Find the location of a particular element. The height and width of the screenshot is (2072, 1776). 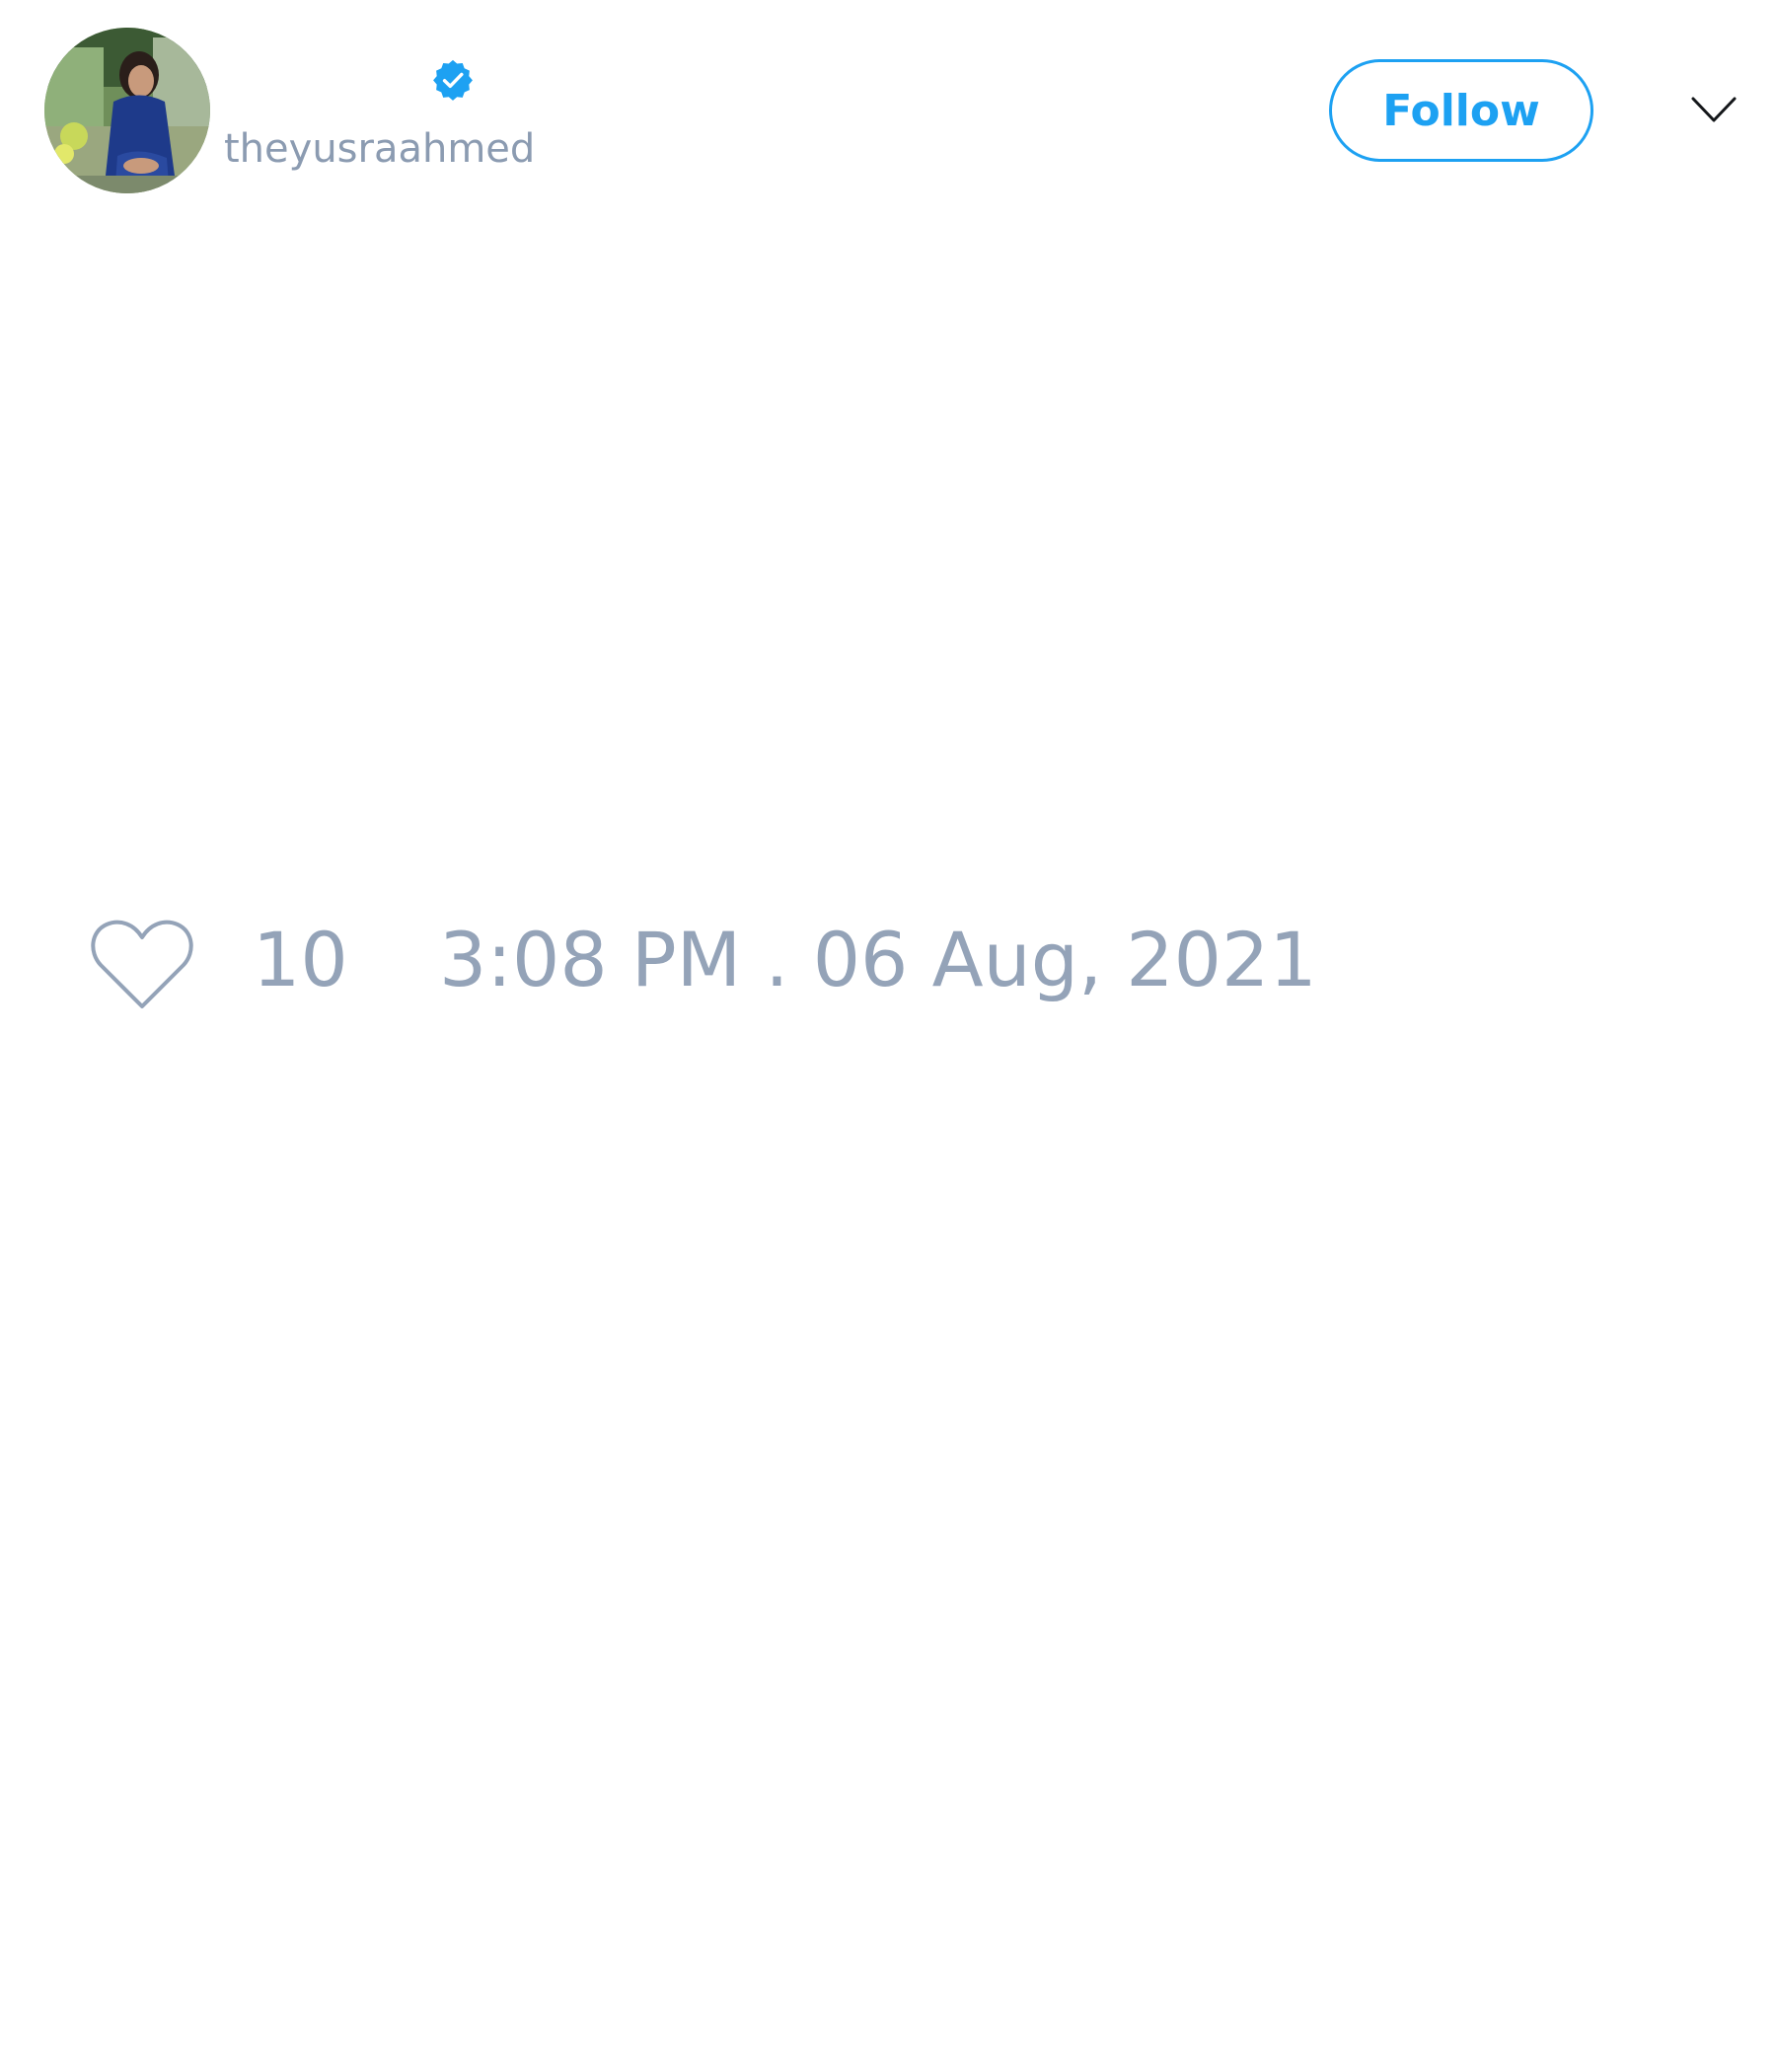

follow-button: Follow is located at coordinates (1461, 111).